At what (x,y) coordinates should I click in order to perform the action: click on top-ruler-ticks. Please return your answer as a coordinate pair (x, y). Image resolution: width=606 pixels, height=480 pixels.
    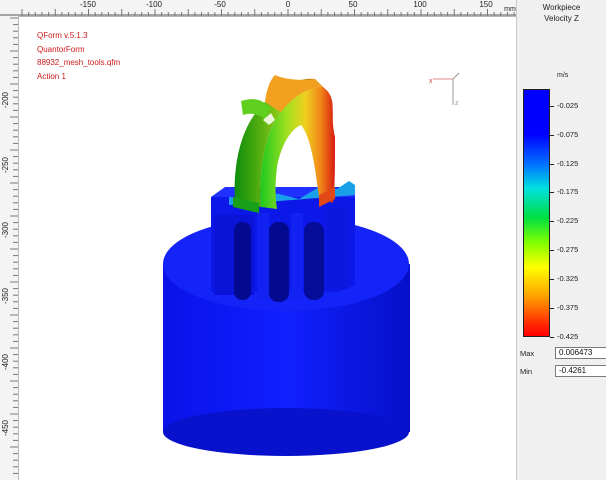
    Looking at the image, I should click on (258, 12).